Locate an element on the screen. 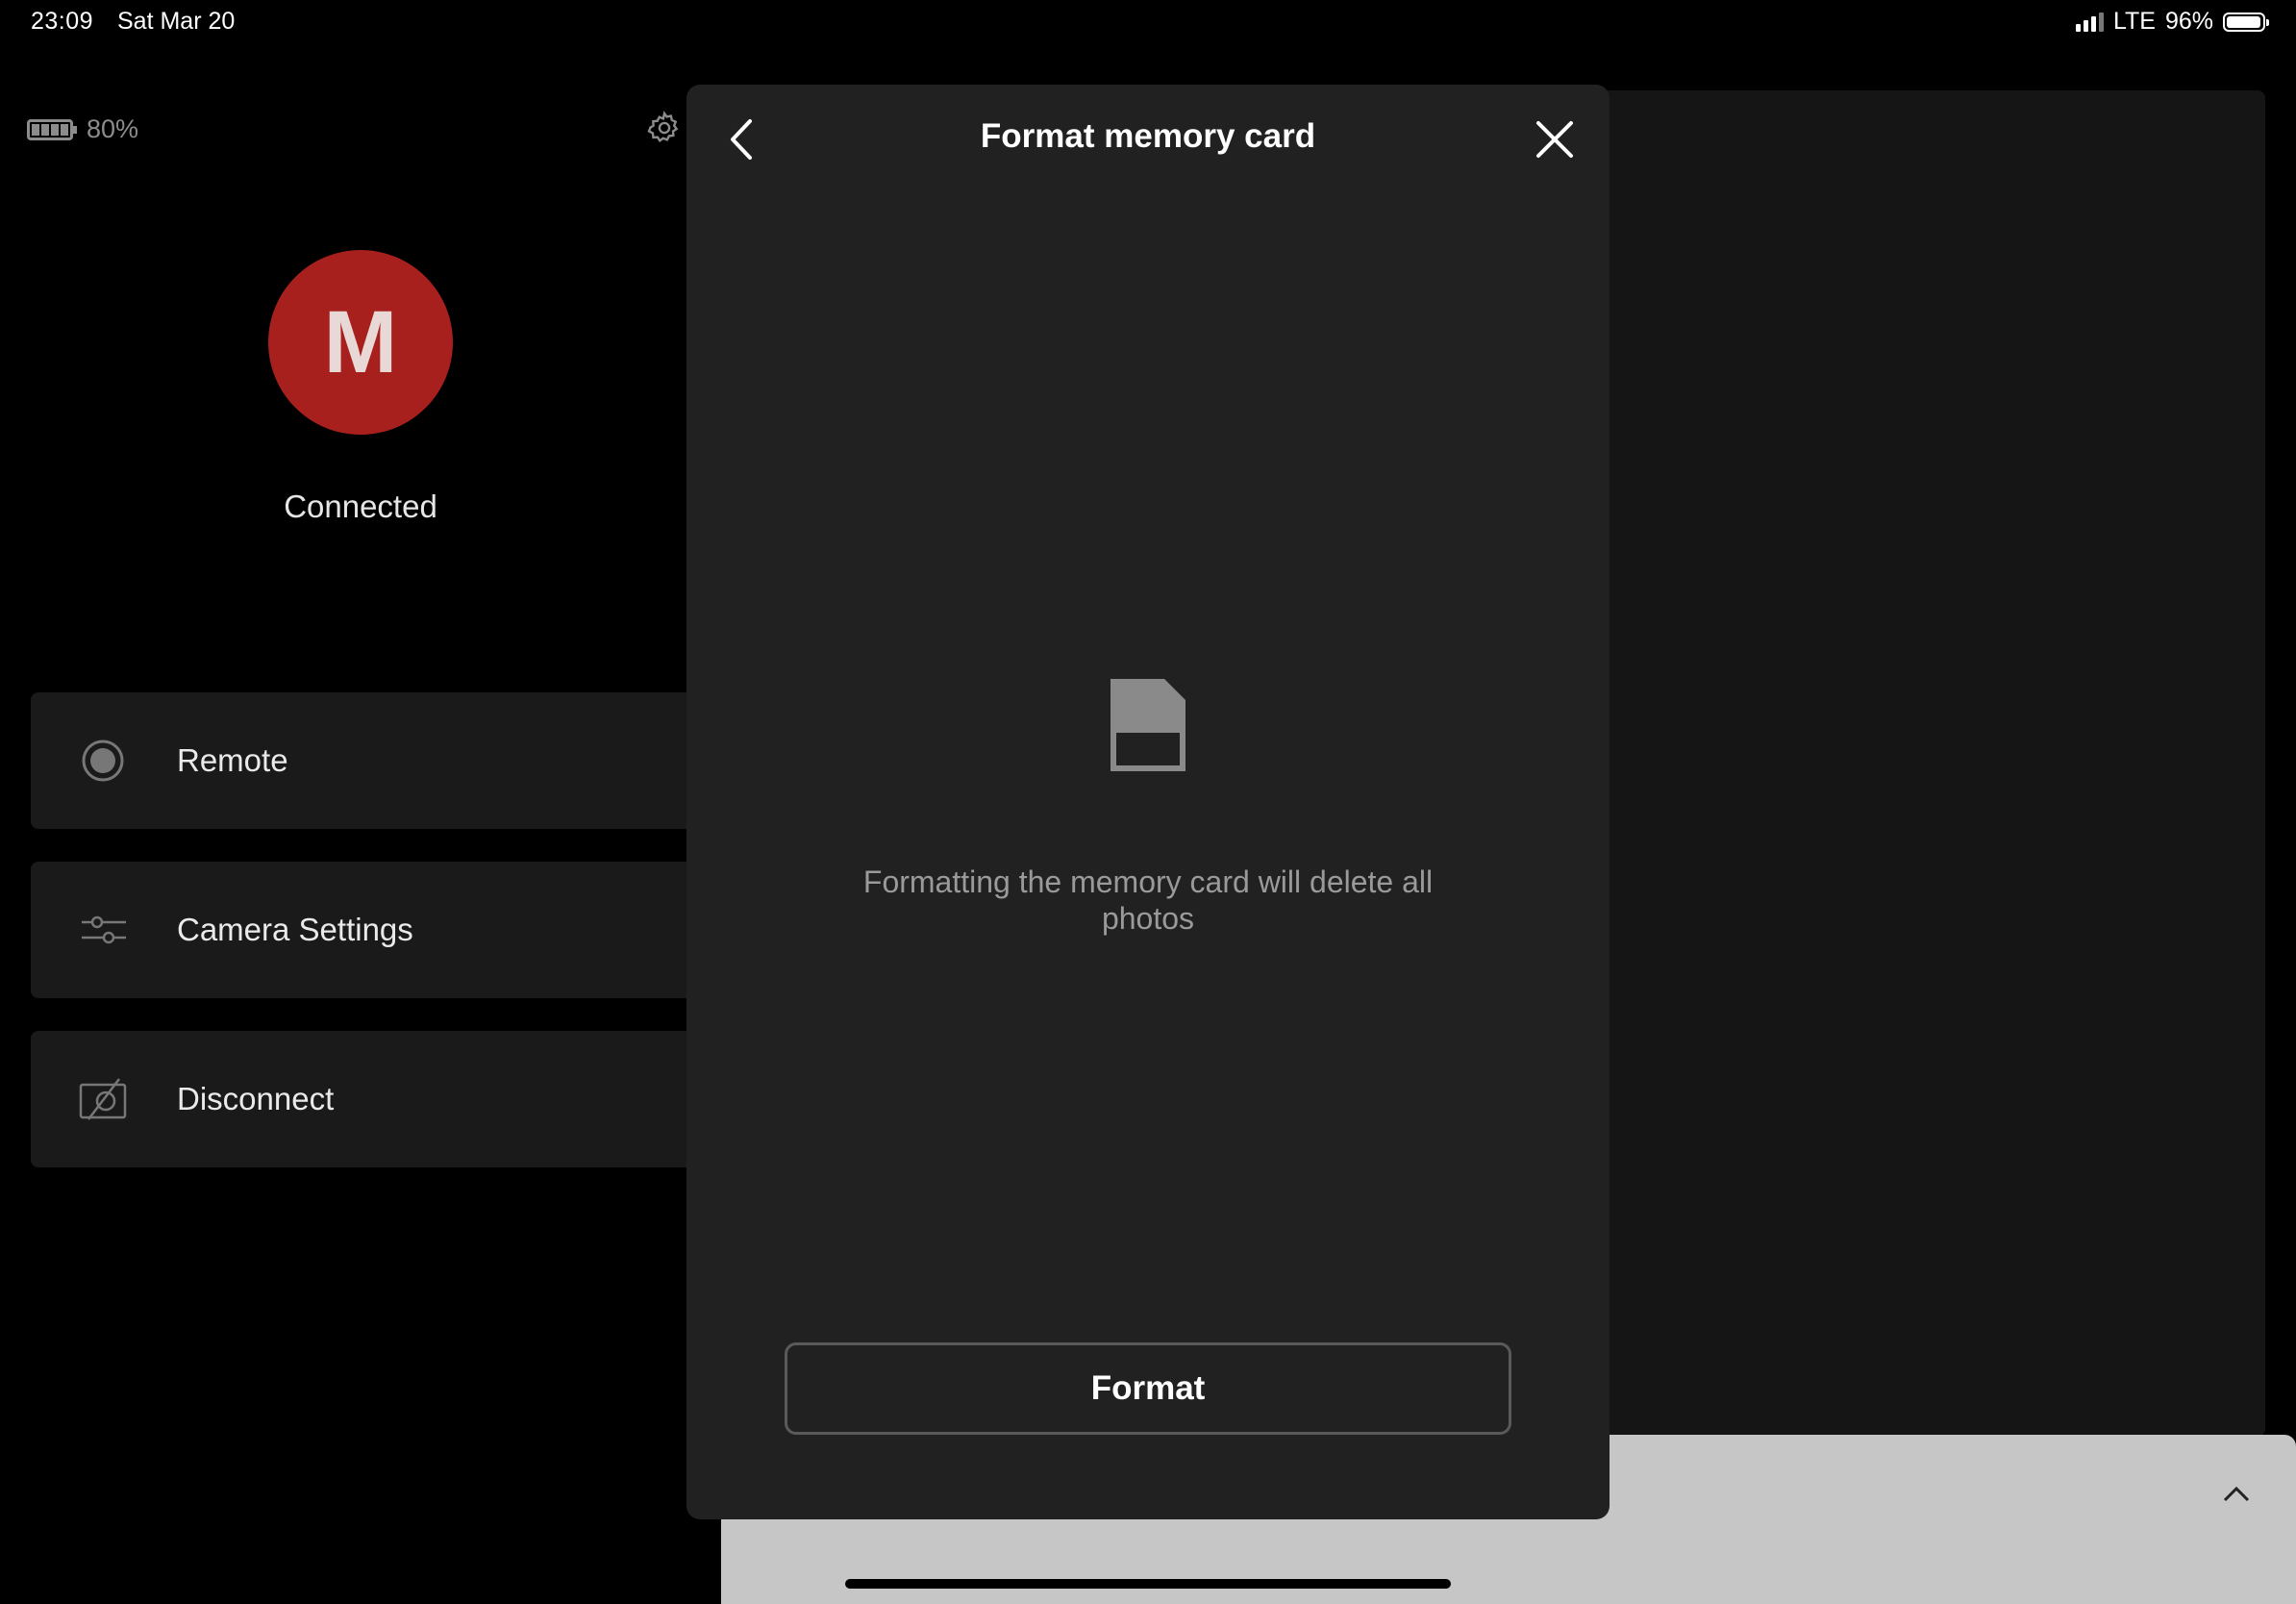 The height and width of the screenshot is (1604, 2296). close-icon is located at coordinates (1555, 139).